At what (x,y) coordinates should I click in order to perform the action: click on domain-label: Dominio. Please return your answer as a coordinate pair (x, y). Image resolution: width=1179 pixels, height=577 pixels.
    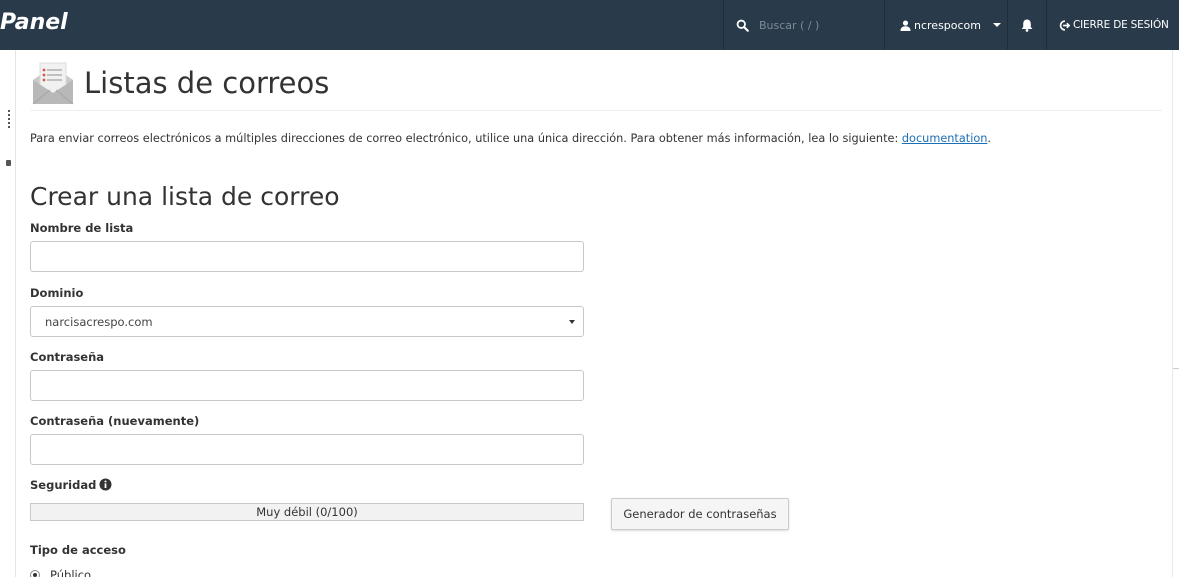
    Looking at the image, I should click on (57, 293).